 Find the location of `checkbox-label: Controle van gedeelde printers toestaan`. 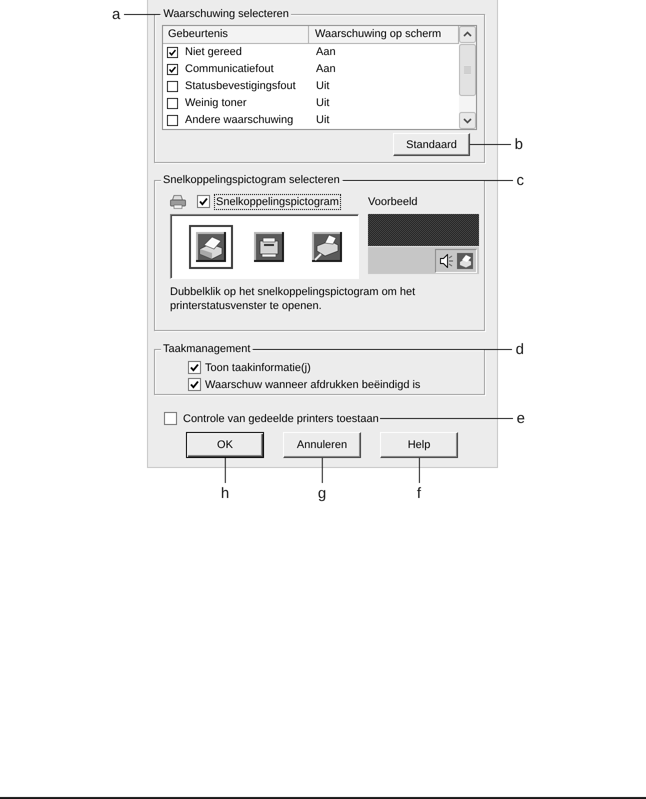

checkbox-label: Controle van gedeelde printers toestaan is located at coordinates (281, 418).